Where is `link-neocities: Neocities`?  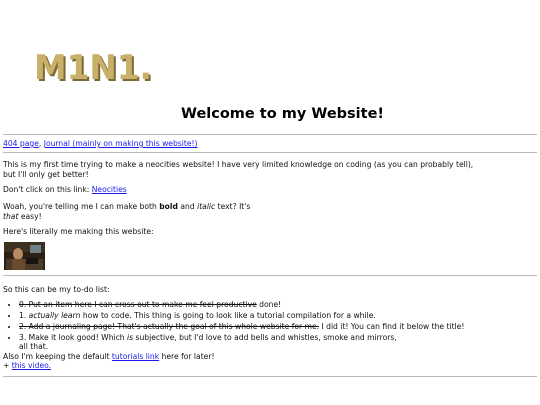
link-neocities: Neocities is located at coordinates (109, 189).